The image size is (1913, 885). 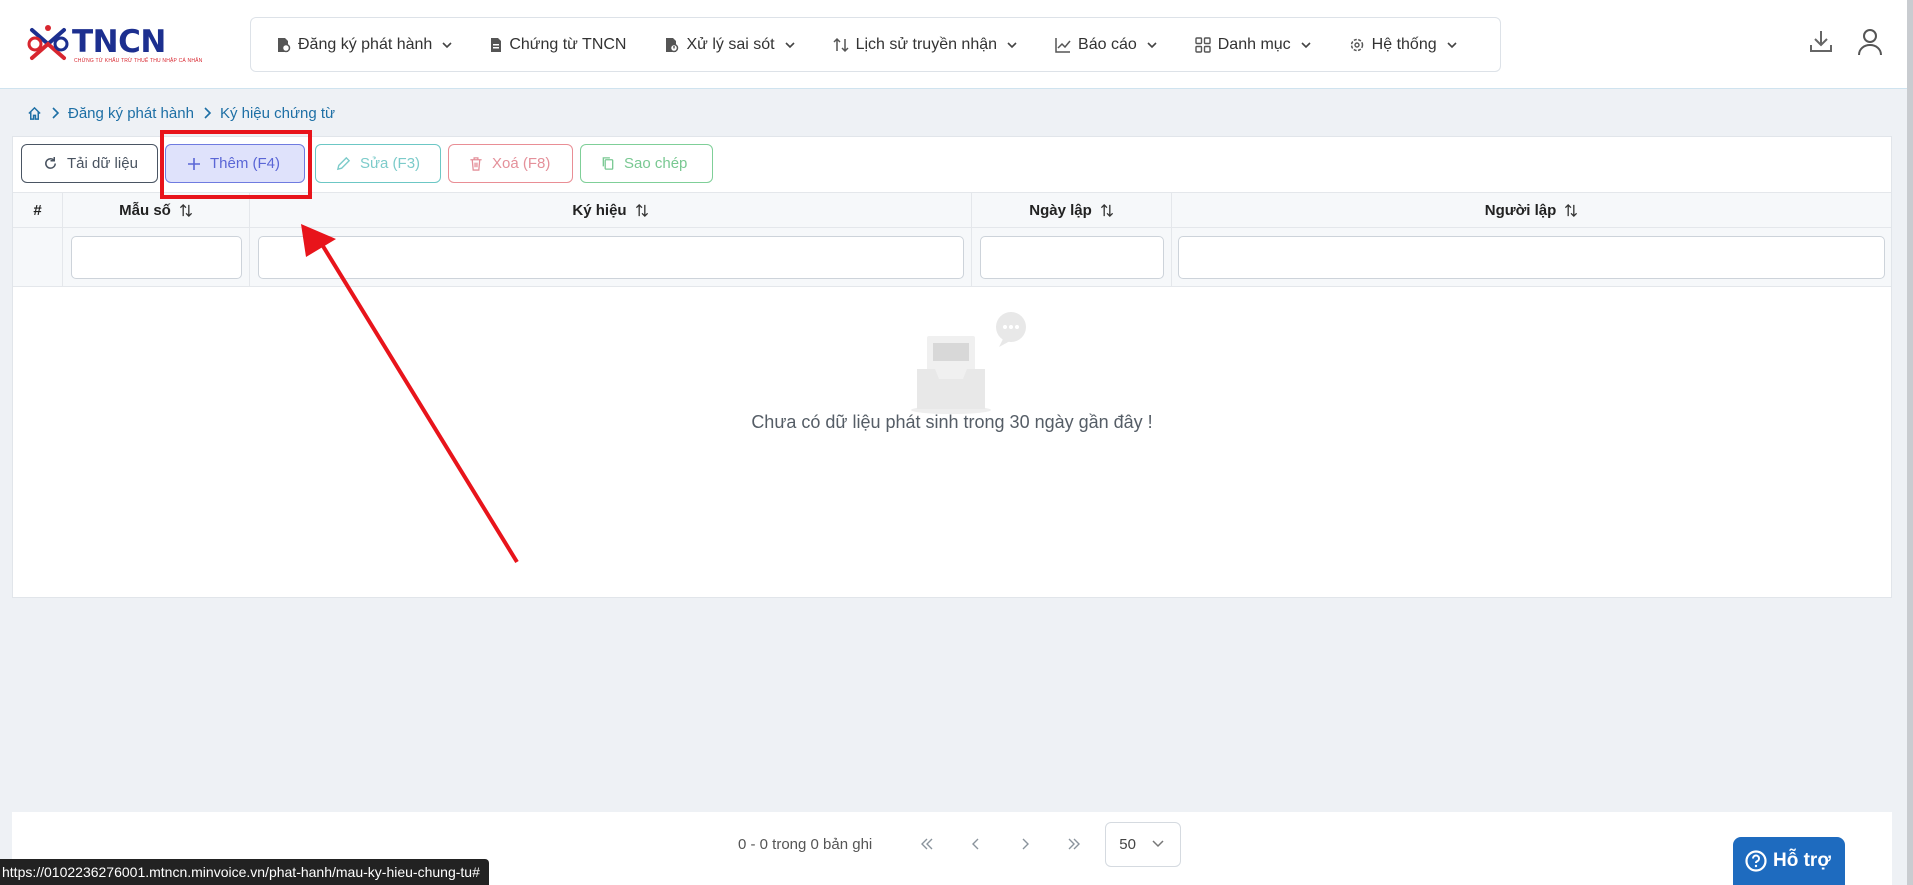 What do you see at coordinates (968, 363) in the screenshot?
I see `empty-inbox-icon` at bounding box center [968, 363].